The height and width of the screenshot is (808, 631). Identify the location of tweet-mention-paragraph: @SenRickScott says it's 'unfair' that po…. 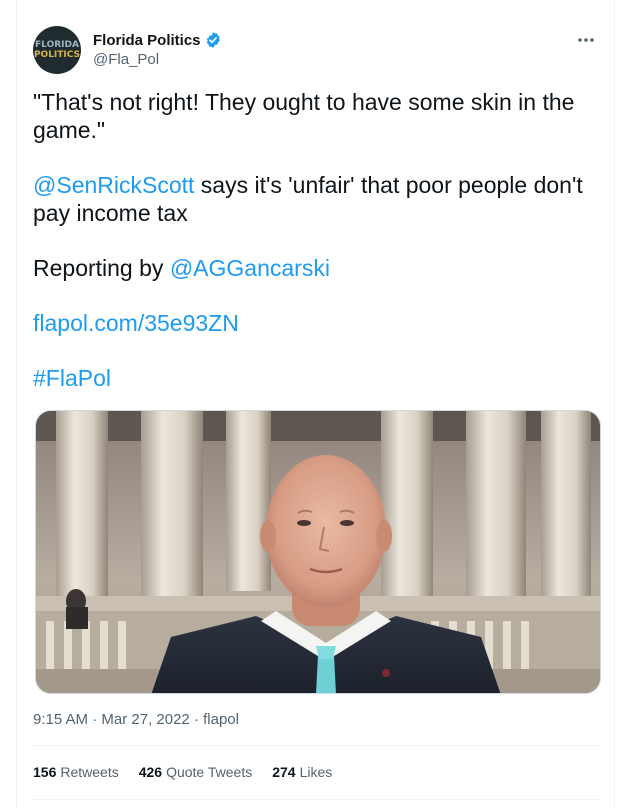
(318, 199).